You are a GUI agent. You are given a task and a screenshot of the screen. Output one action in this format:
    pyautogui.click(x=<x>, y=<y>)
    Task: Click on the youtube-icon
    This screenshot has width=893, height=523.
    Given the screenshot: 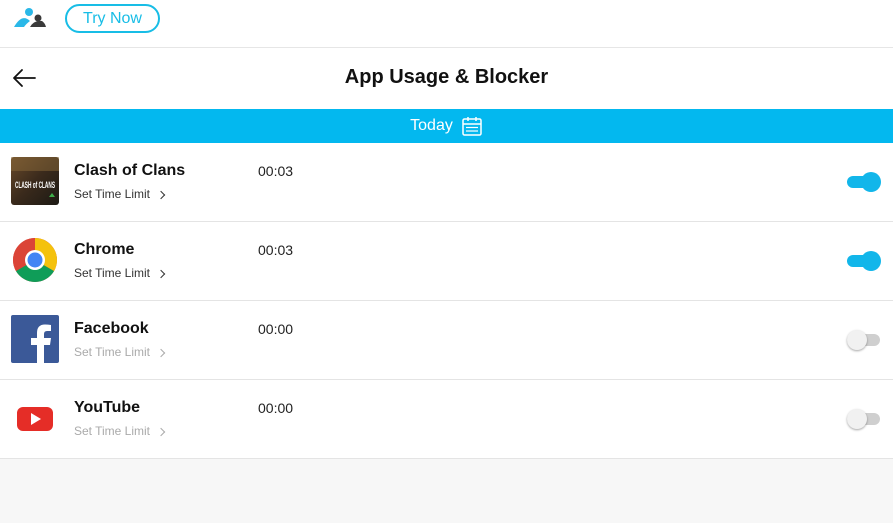 What is the action you would take?
    pyautogui.click(x=35, y=419)
    